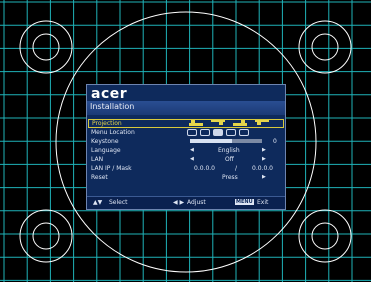  I want to click on menu-item-label: Reset, so click(99, 177).